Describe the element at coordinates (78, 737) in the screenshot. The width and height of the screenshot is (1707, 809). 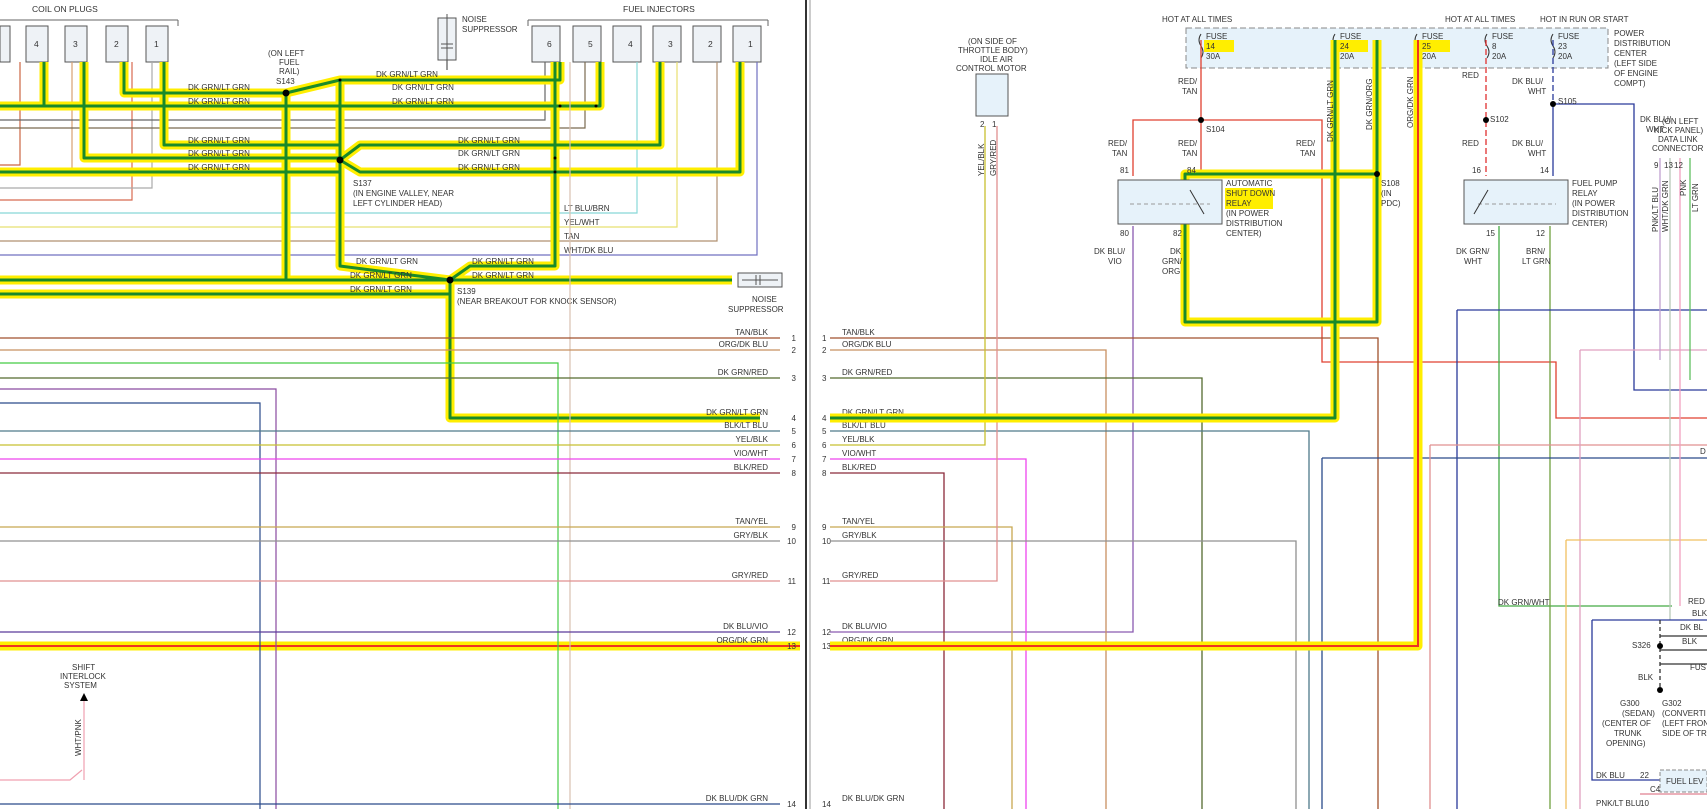
I see `svg-text: WHT/PNK` at that location.